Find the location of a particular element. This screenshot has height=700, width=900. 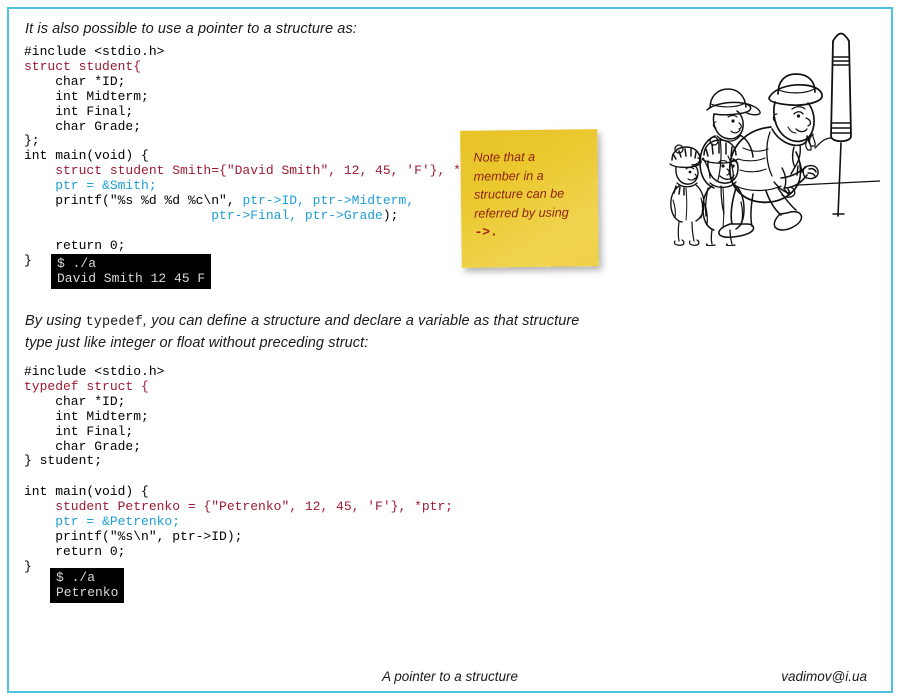

code-line: printf("%s\n", ptr->ID); is located at coordinates (238, 536).